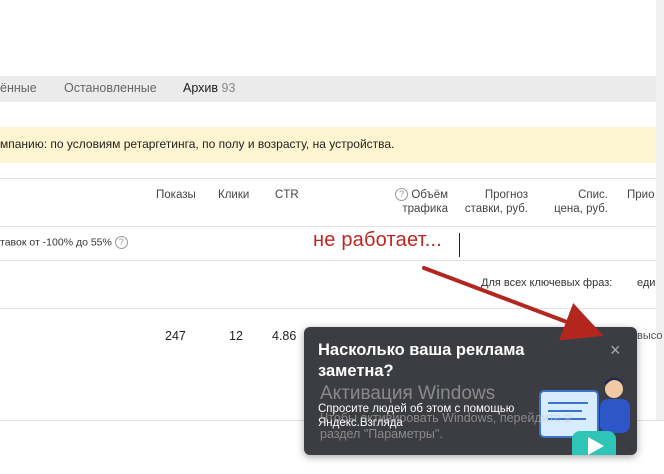 The image size is (664, 474). What do you see at coordinates (429, 195) in the screenshot?
I see `column-header-traffic-line1: Объём` at bounding box center [429, 195].